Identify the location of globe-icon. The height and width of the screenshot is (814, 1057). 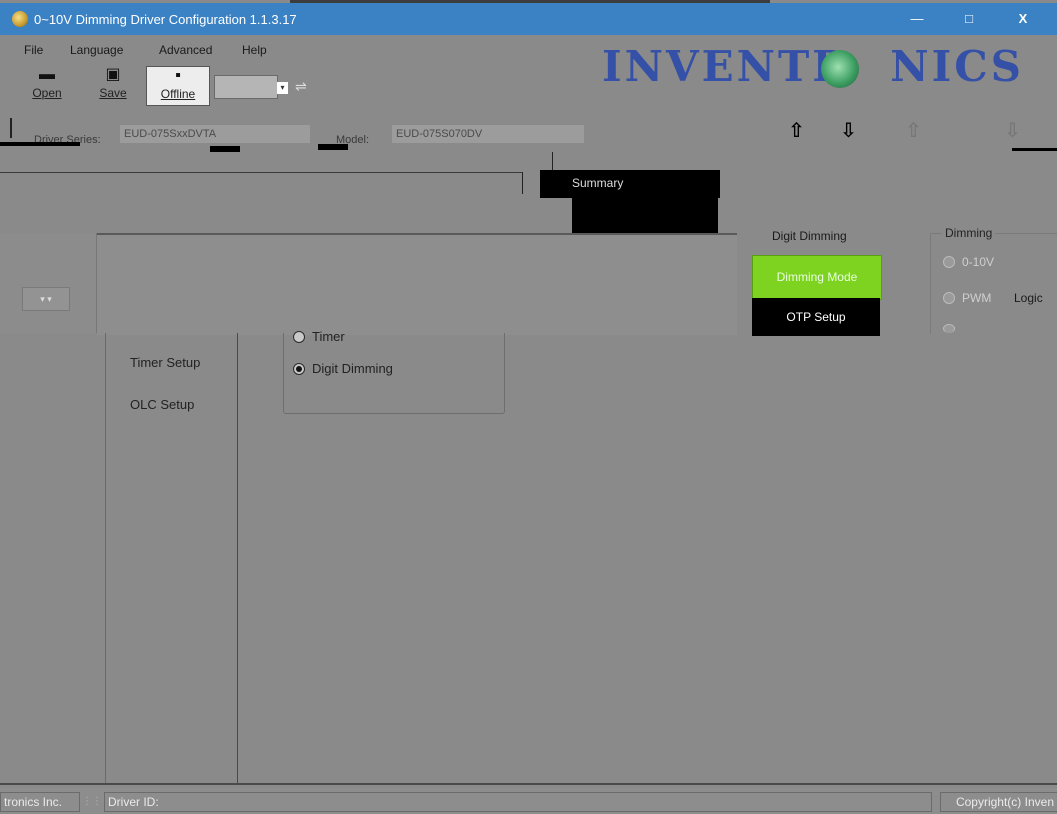
(840, 69).